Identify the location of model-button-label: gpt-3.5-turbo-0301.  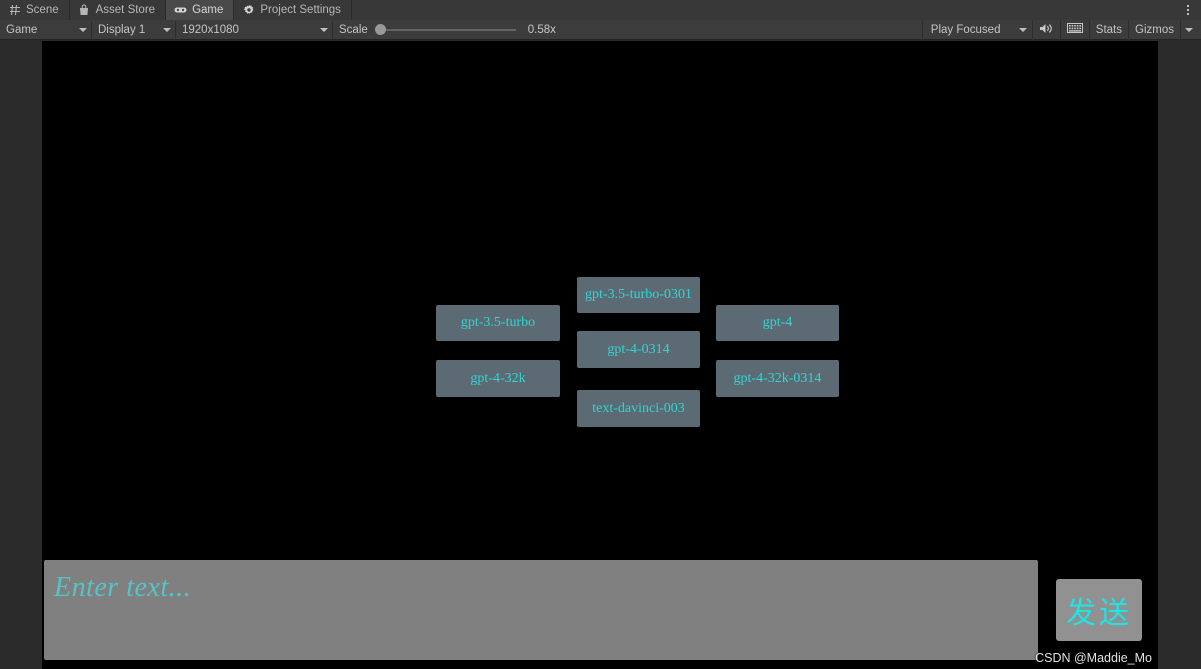
(638, 294).